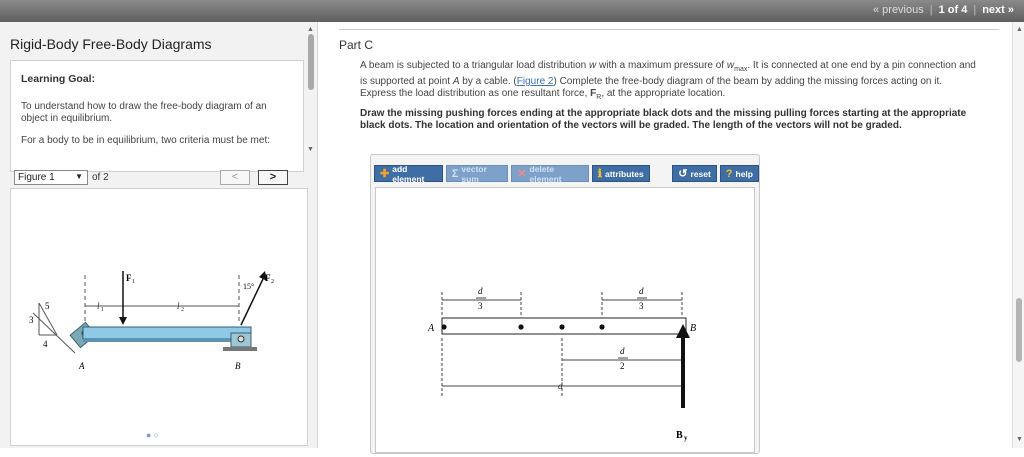 Image resolution: width=1024 pixels, height=457 pixels. I want to click on label-f1-sub: 1, so click(133, 282).